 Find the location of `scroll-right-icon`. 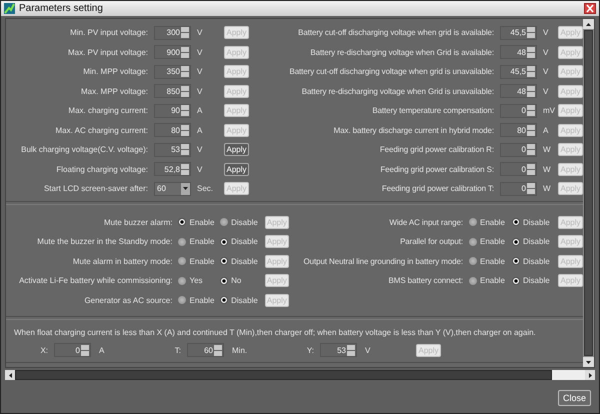

scroll-right-icon is located at coordinates (590, 375).